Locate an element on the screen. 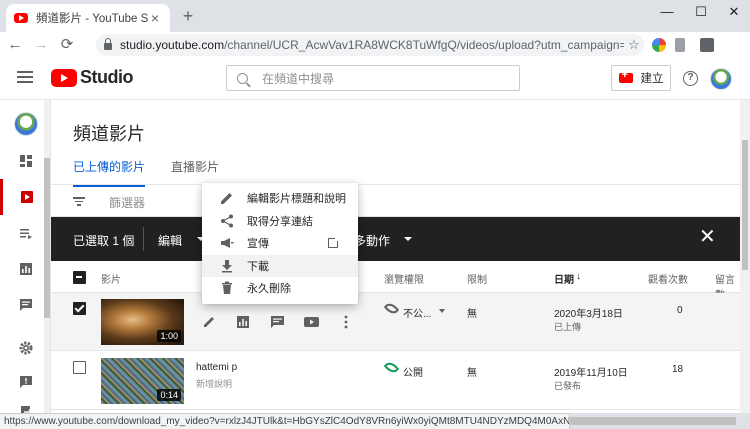  menu-label: 下載 is located at coordinates (258, 266).